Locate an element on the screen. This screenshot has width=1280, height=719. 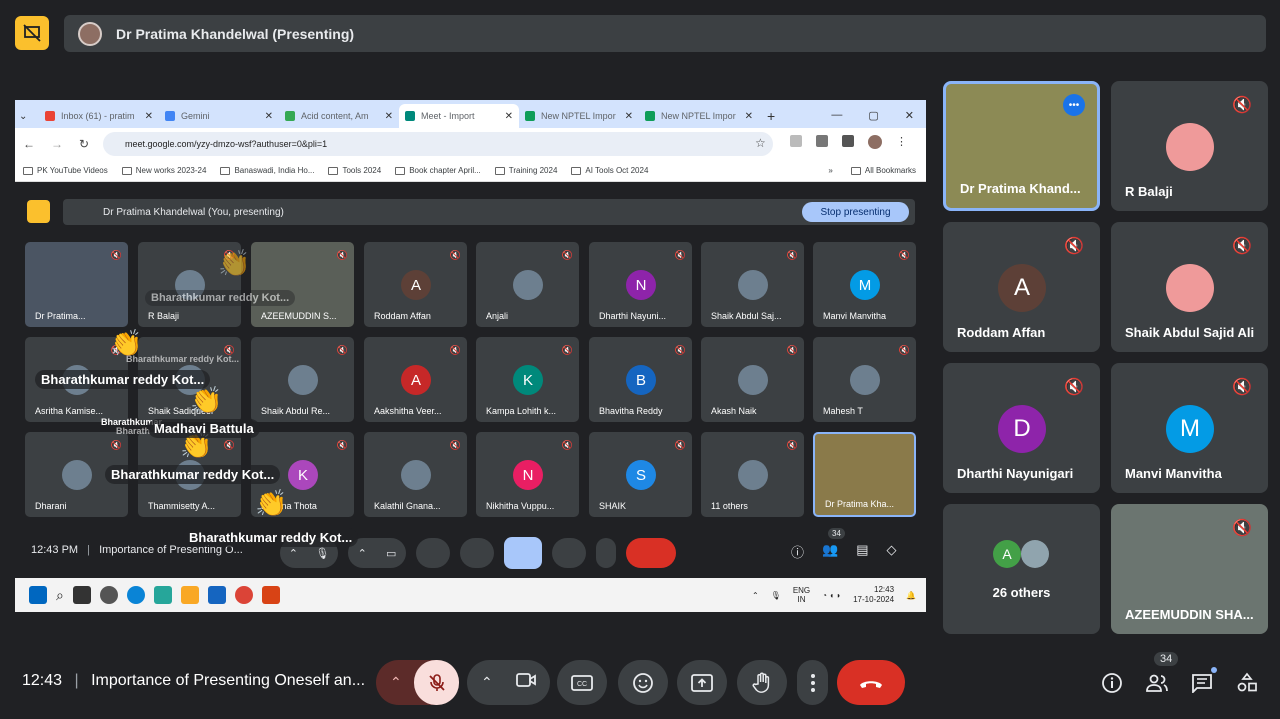
bookmark-item: AI Tools Oct 2024 is located at coordinates (609, 170).